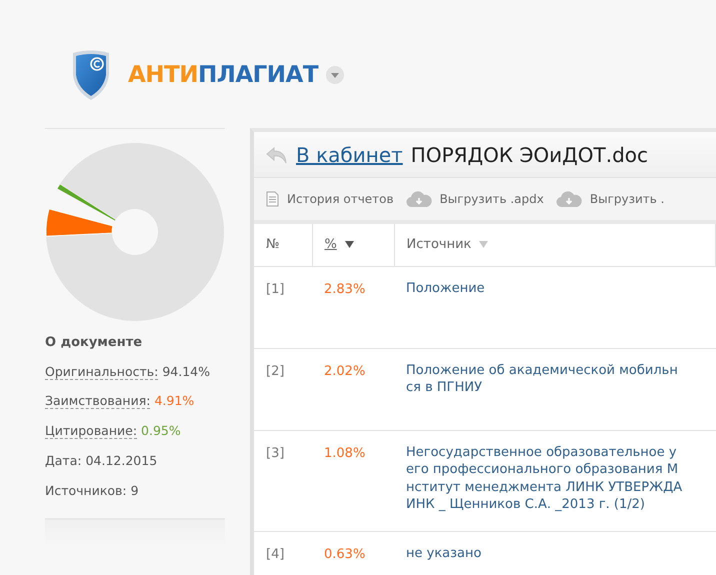  What do you see at coordinates (349, 155) in the screenshot?
I see `back-link: В кабинет` at bounding box center [349, 155].